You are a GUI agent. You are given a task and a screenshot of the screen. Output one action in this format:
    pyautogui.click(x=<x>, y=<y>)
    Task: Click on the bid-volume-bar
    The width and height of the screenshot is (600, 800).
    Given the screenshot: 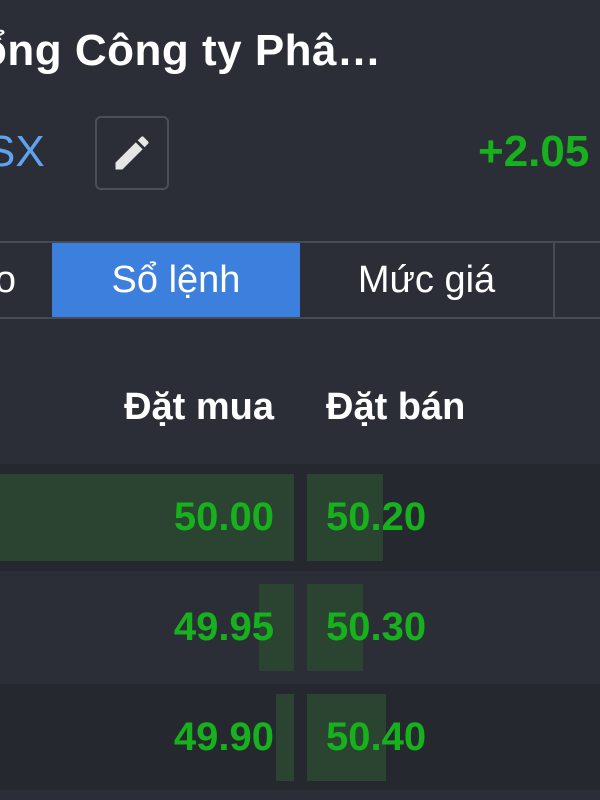 What is the action you would take?
    pyautogui.click(x=285, y=737)
    